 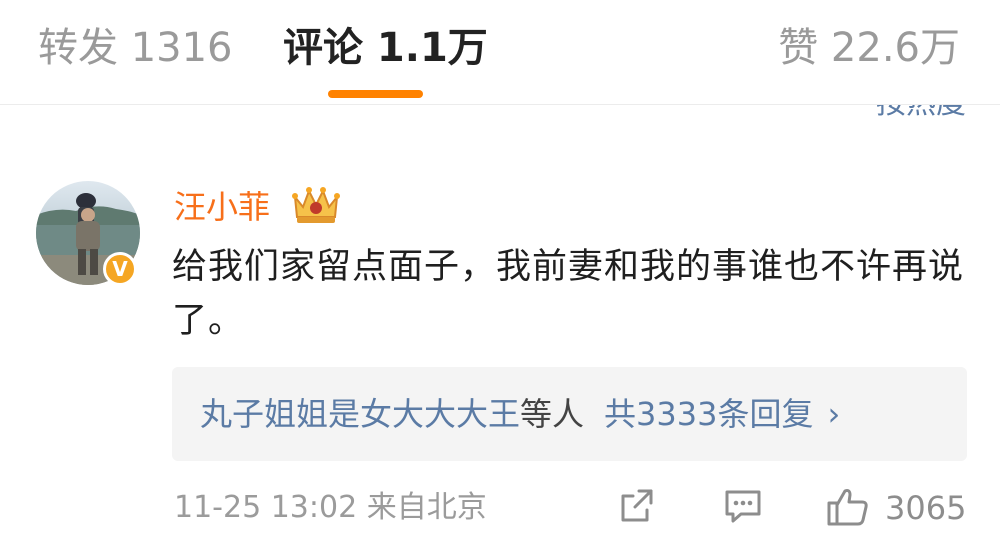 I want to click on share-icon, so click(x=637, y=506).